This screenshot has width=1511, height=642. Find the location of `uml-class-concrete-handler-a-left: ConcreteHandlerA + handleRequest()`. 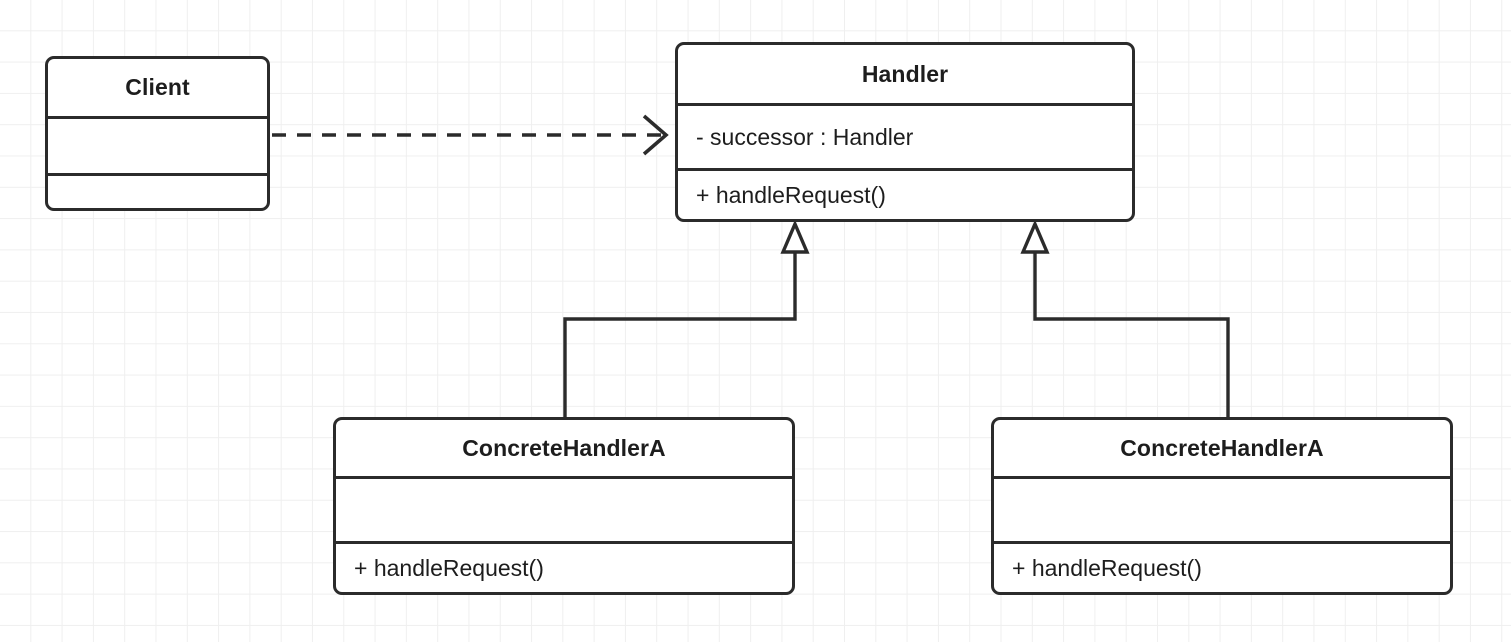

uml-class-concrete-handler-a-left: ConcreteHandlerA + handleRequest() is located at coordinates (564, 506).